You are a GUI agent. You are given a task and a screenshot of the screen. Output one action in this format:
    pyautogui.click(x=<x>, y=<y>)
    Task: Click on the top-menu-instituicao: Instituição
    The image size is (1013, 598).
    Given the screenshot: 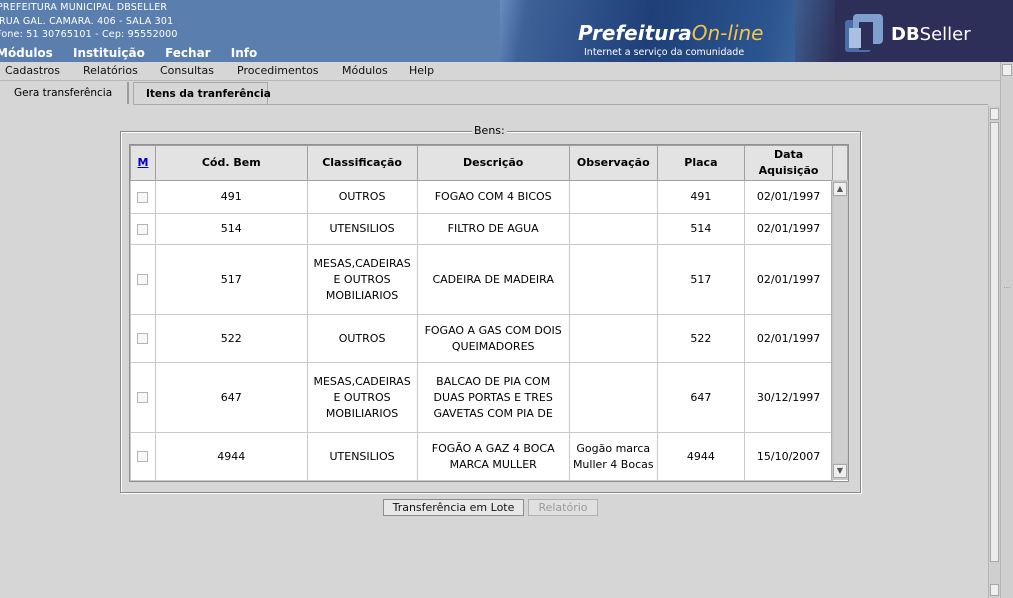 What is the action you would take?
    pyautogui.click(x=109, y=53)
    